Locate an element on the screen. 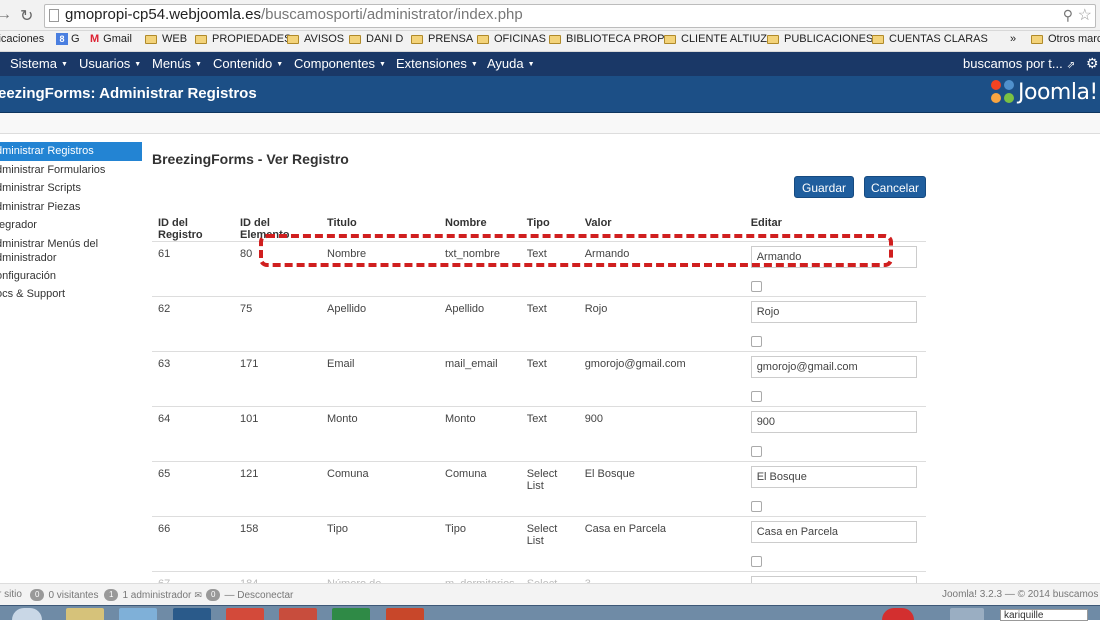 This screenshot has height=622, width=1100. sidebar-item-docs: ocs & Support is located at coordinates (71, 294).